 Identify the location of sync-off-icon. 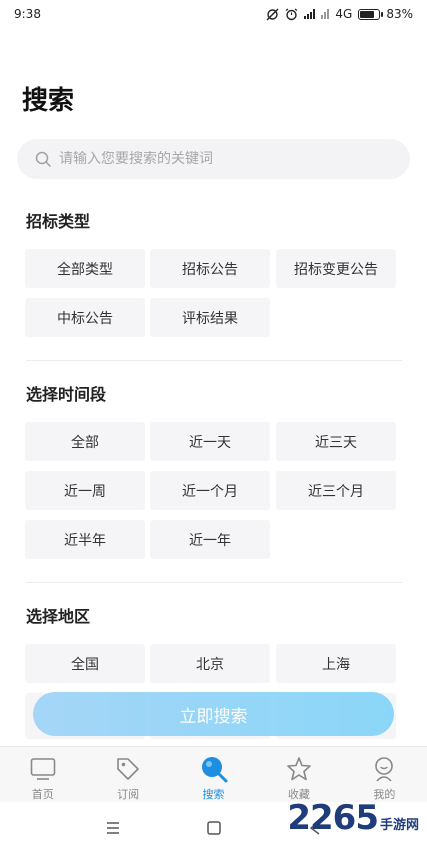
(272, 14).